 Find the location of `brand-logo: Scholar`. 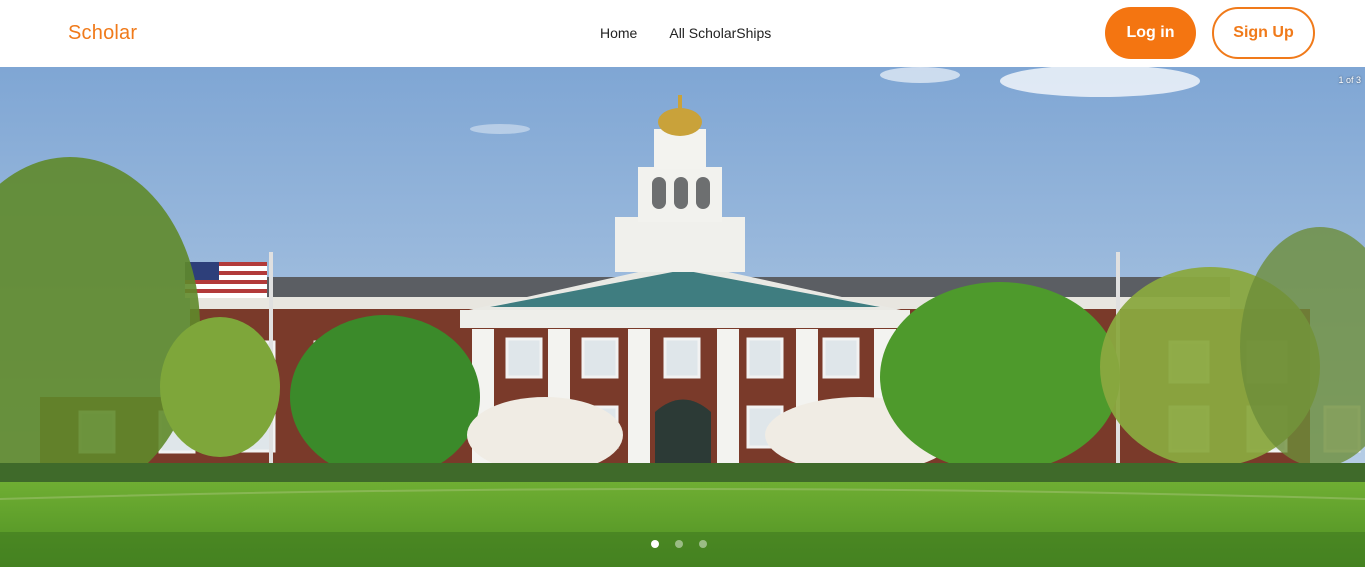

brand-logo: Scholar is located at coordinates (102, 33).